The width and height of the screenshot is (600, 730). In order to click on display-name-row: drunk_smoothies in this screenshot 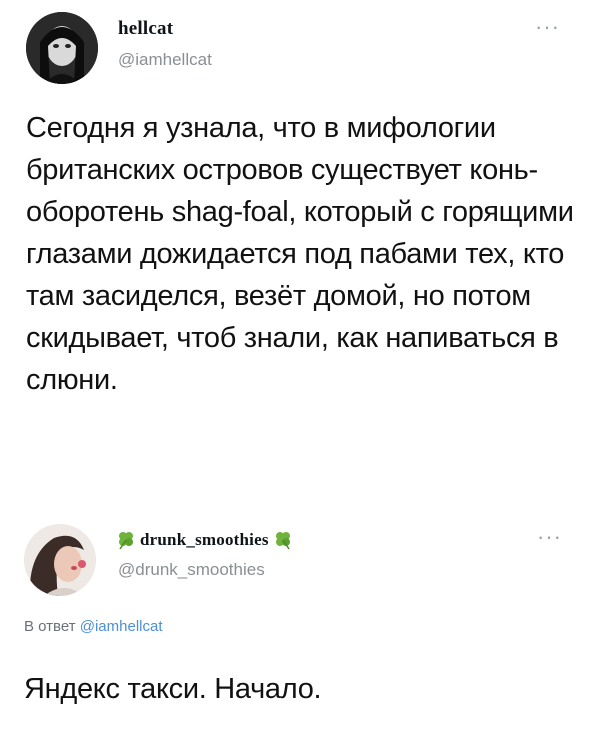, I will do `click(204, 540)`.